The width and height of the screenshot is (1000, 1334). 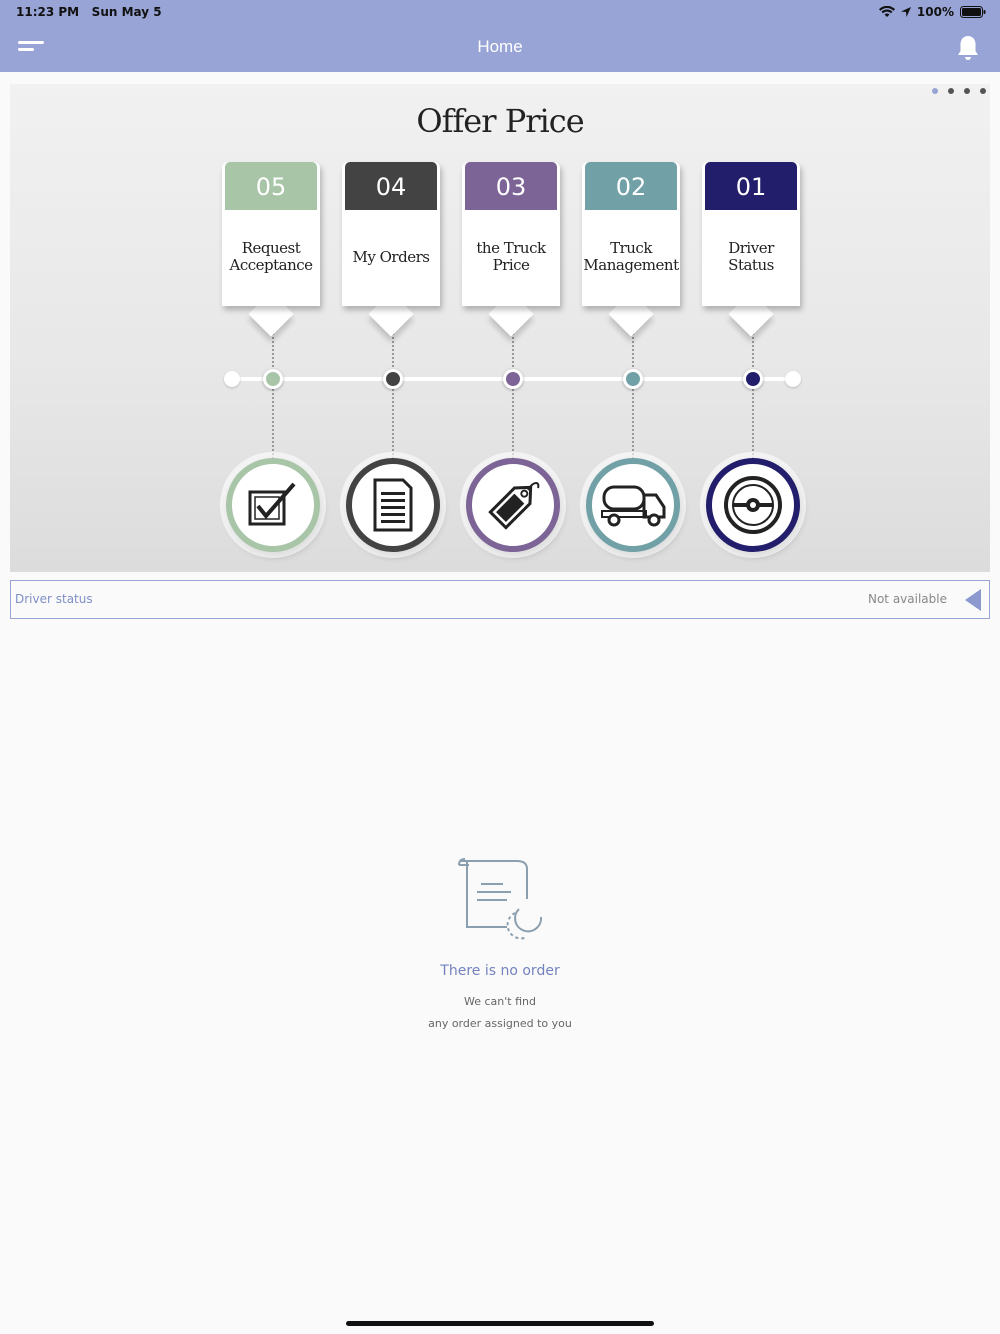 What do you see at coordinates (500, 121) in the screenshot?
I see `banner-title: Offer Price` at bounding box center [500, 121].